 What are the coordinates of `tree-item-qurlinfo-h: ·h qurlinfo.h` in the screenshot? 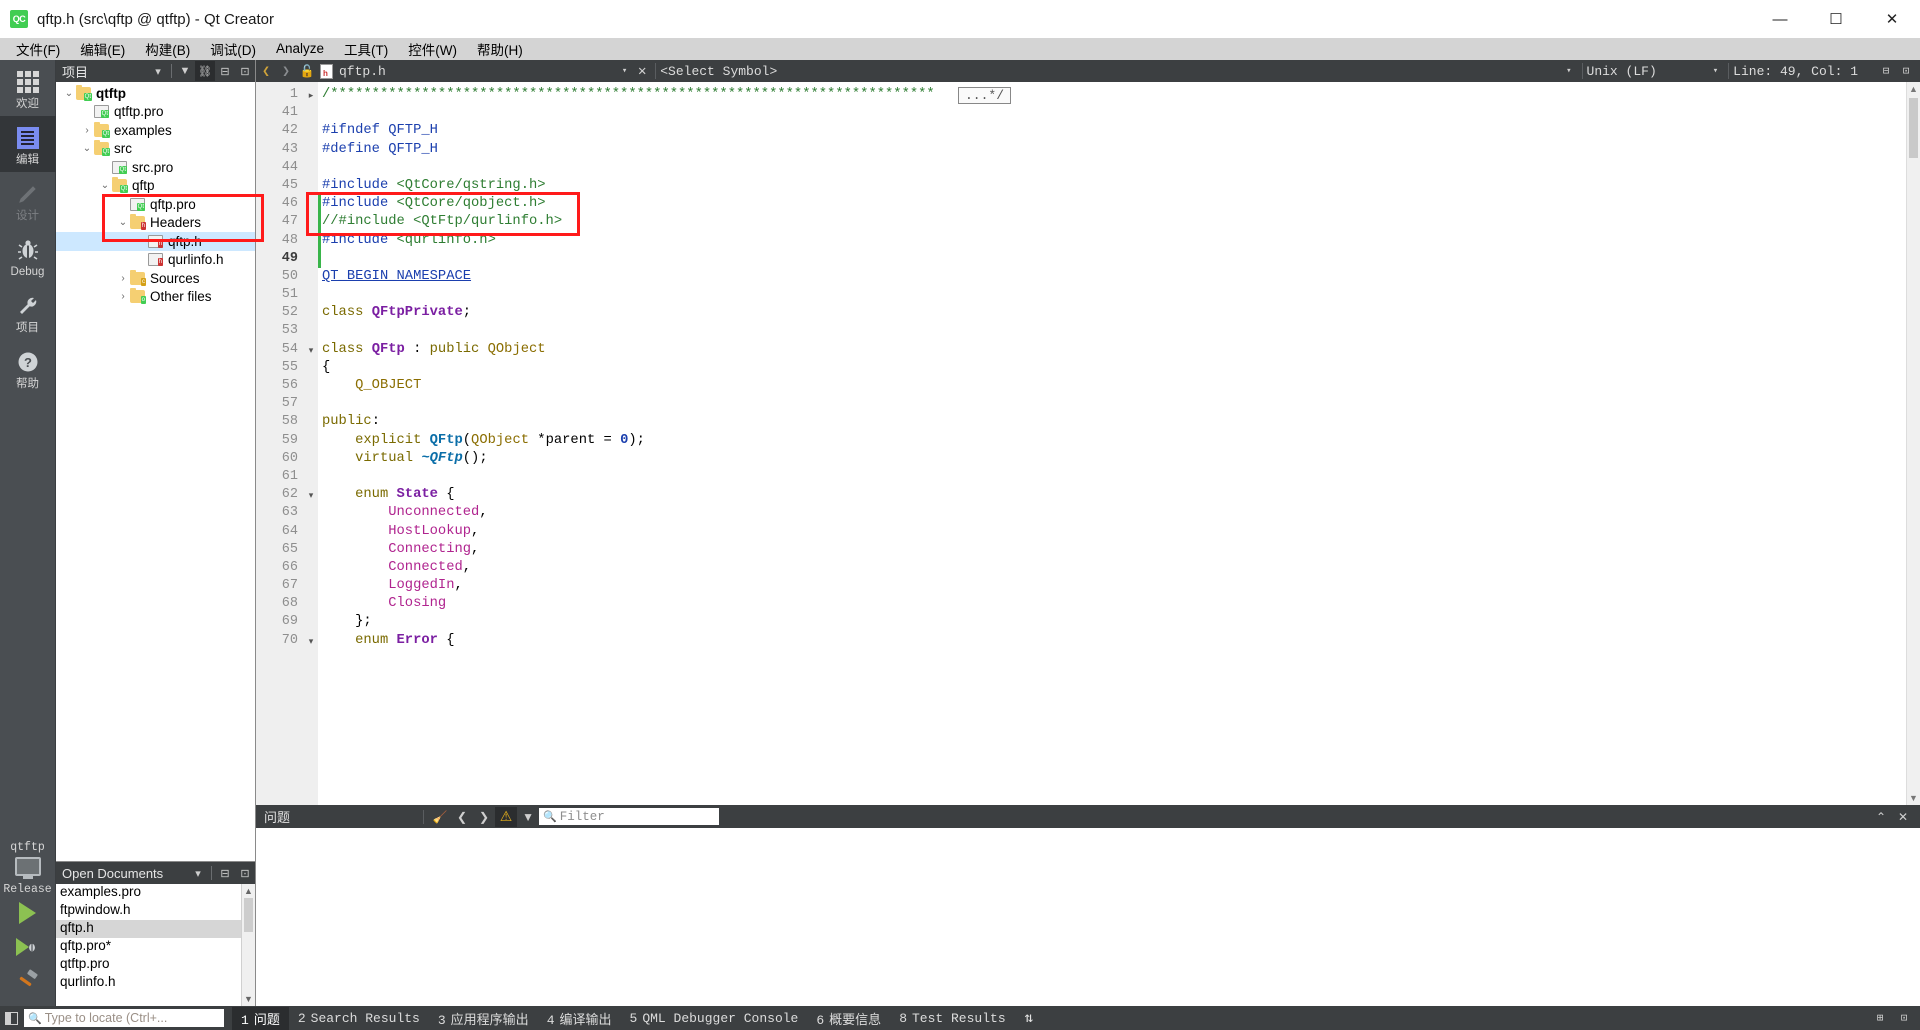 It's located at (155, 260).